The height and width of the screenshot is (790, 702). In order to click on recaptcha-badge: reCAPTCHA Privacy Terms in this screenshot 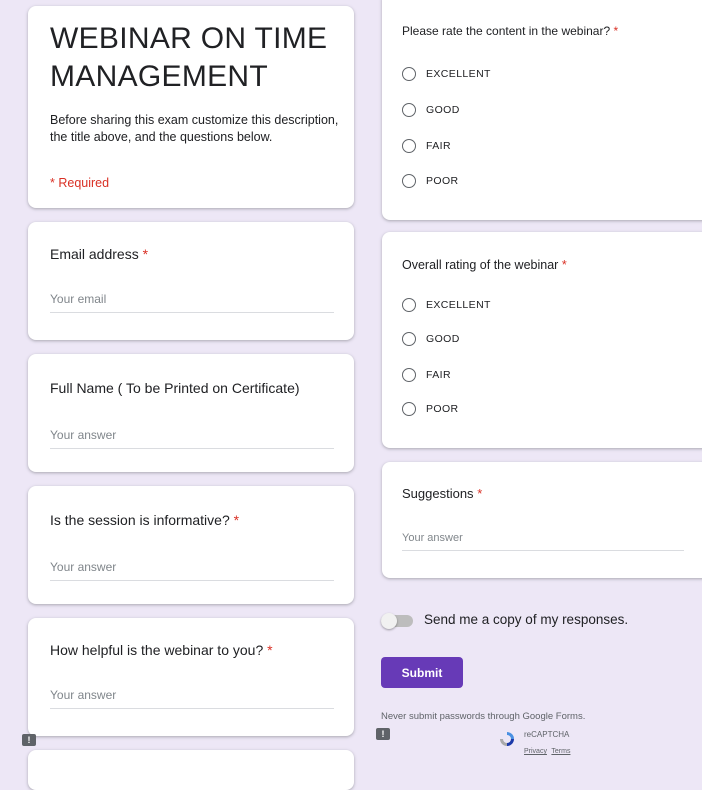, I will do `click(534, 744)`.